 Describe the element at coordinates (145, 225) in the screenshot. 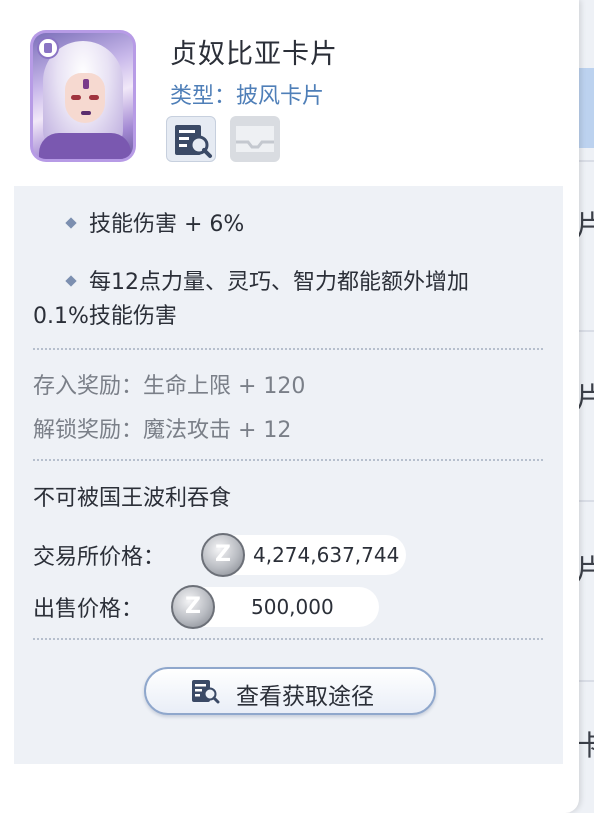

I see `effect-line: 技能伤害 + 6%` at that location.